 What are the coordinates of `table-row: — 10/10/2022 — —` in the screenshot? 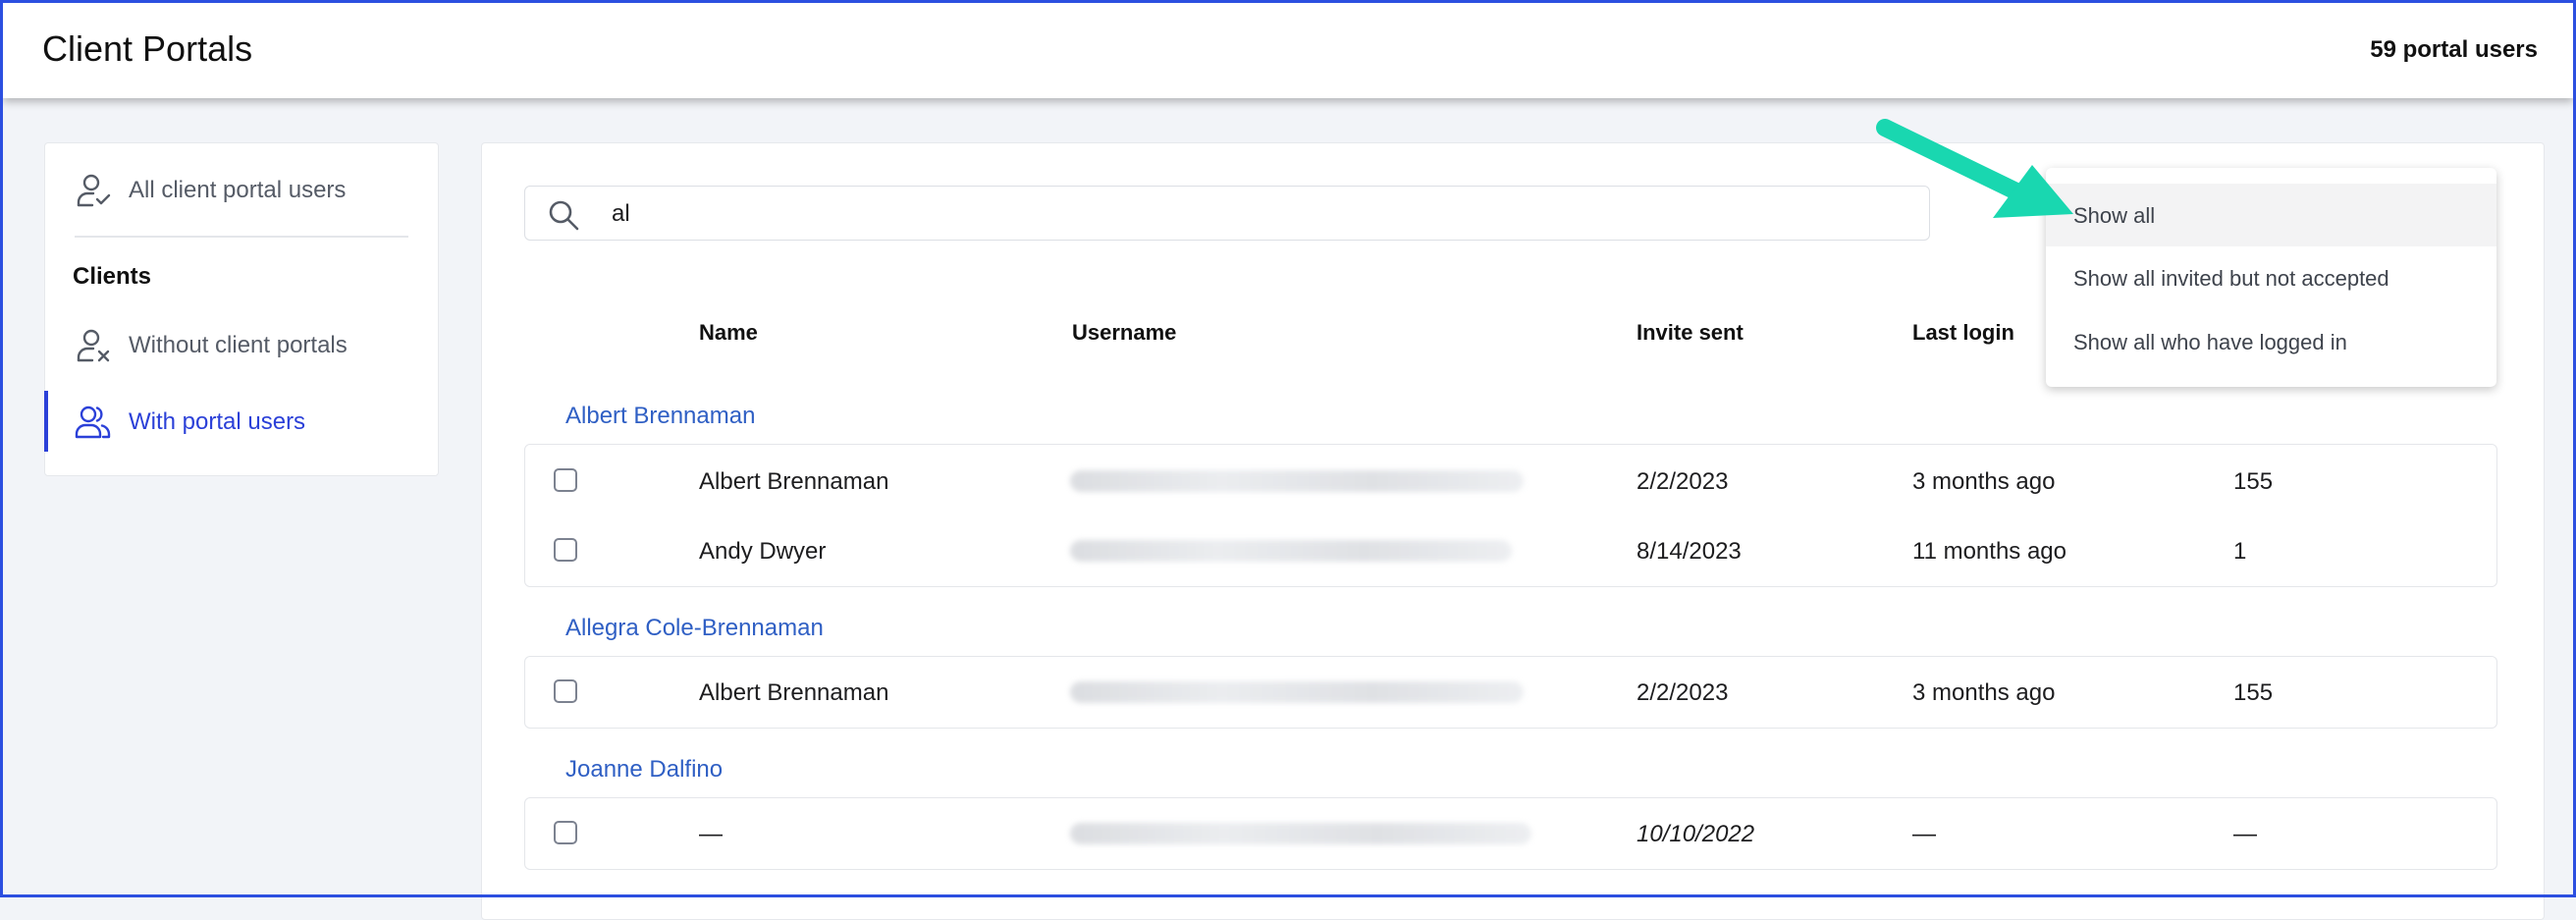 It's located at (1510, 833).